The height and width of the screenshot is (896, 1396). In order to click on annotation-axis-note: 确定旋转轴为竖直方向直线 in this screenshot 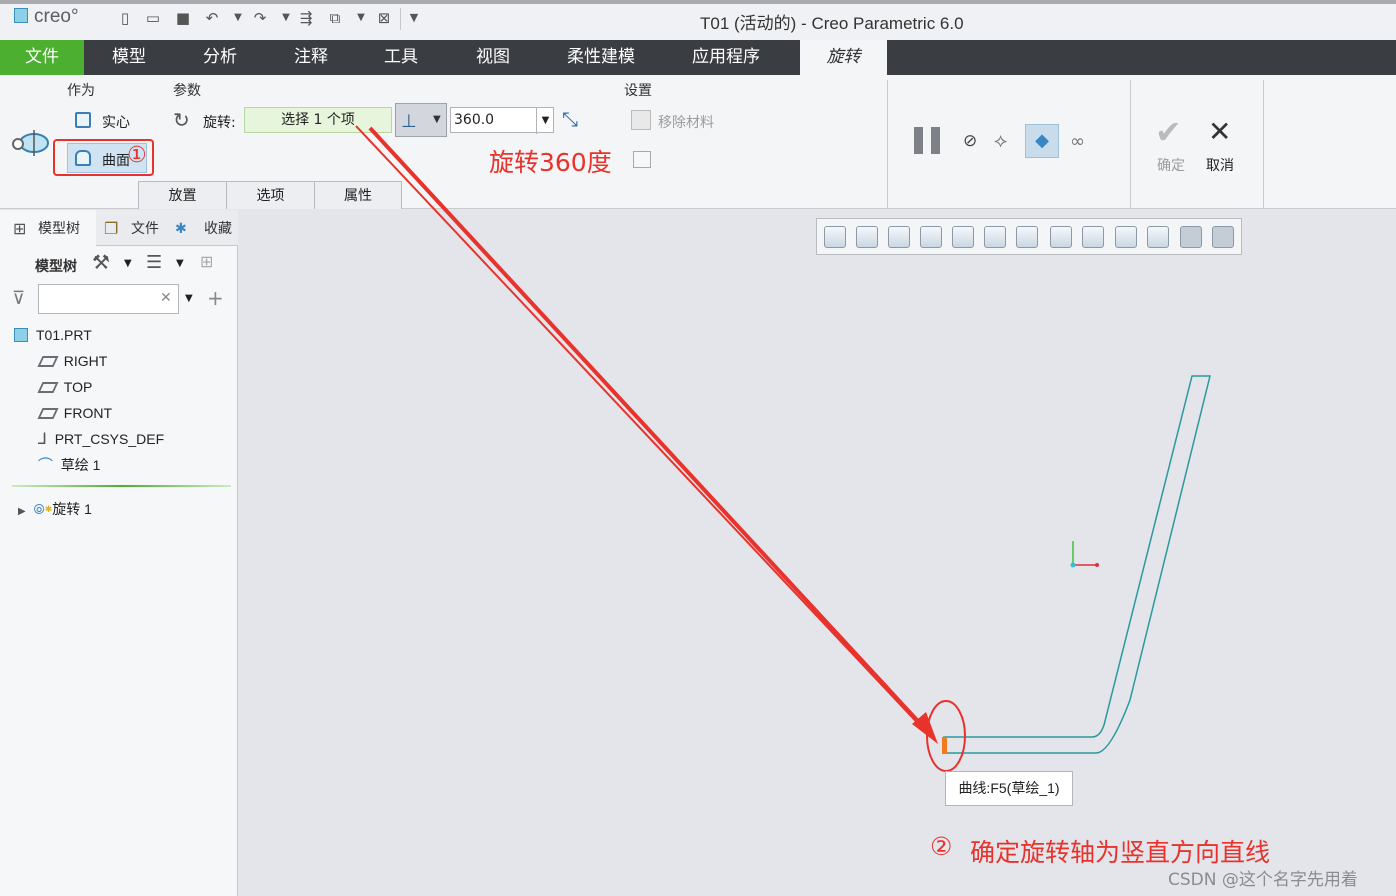, I will do `click(1120, 852)`.